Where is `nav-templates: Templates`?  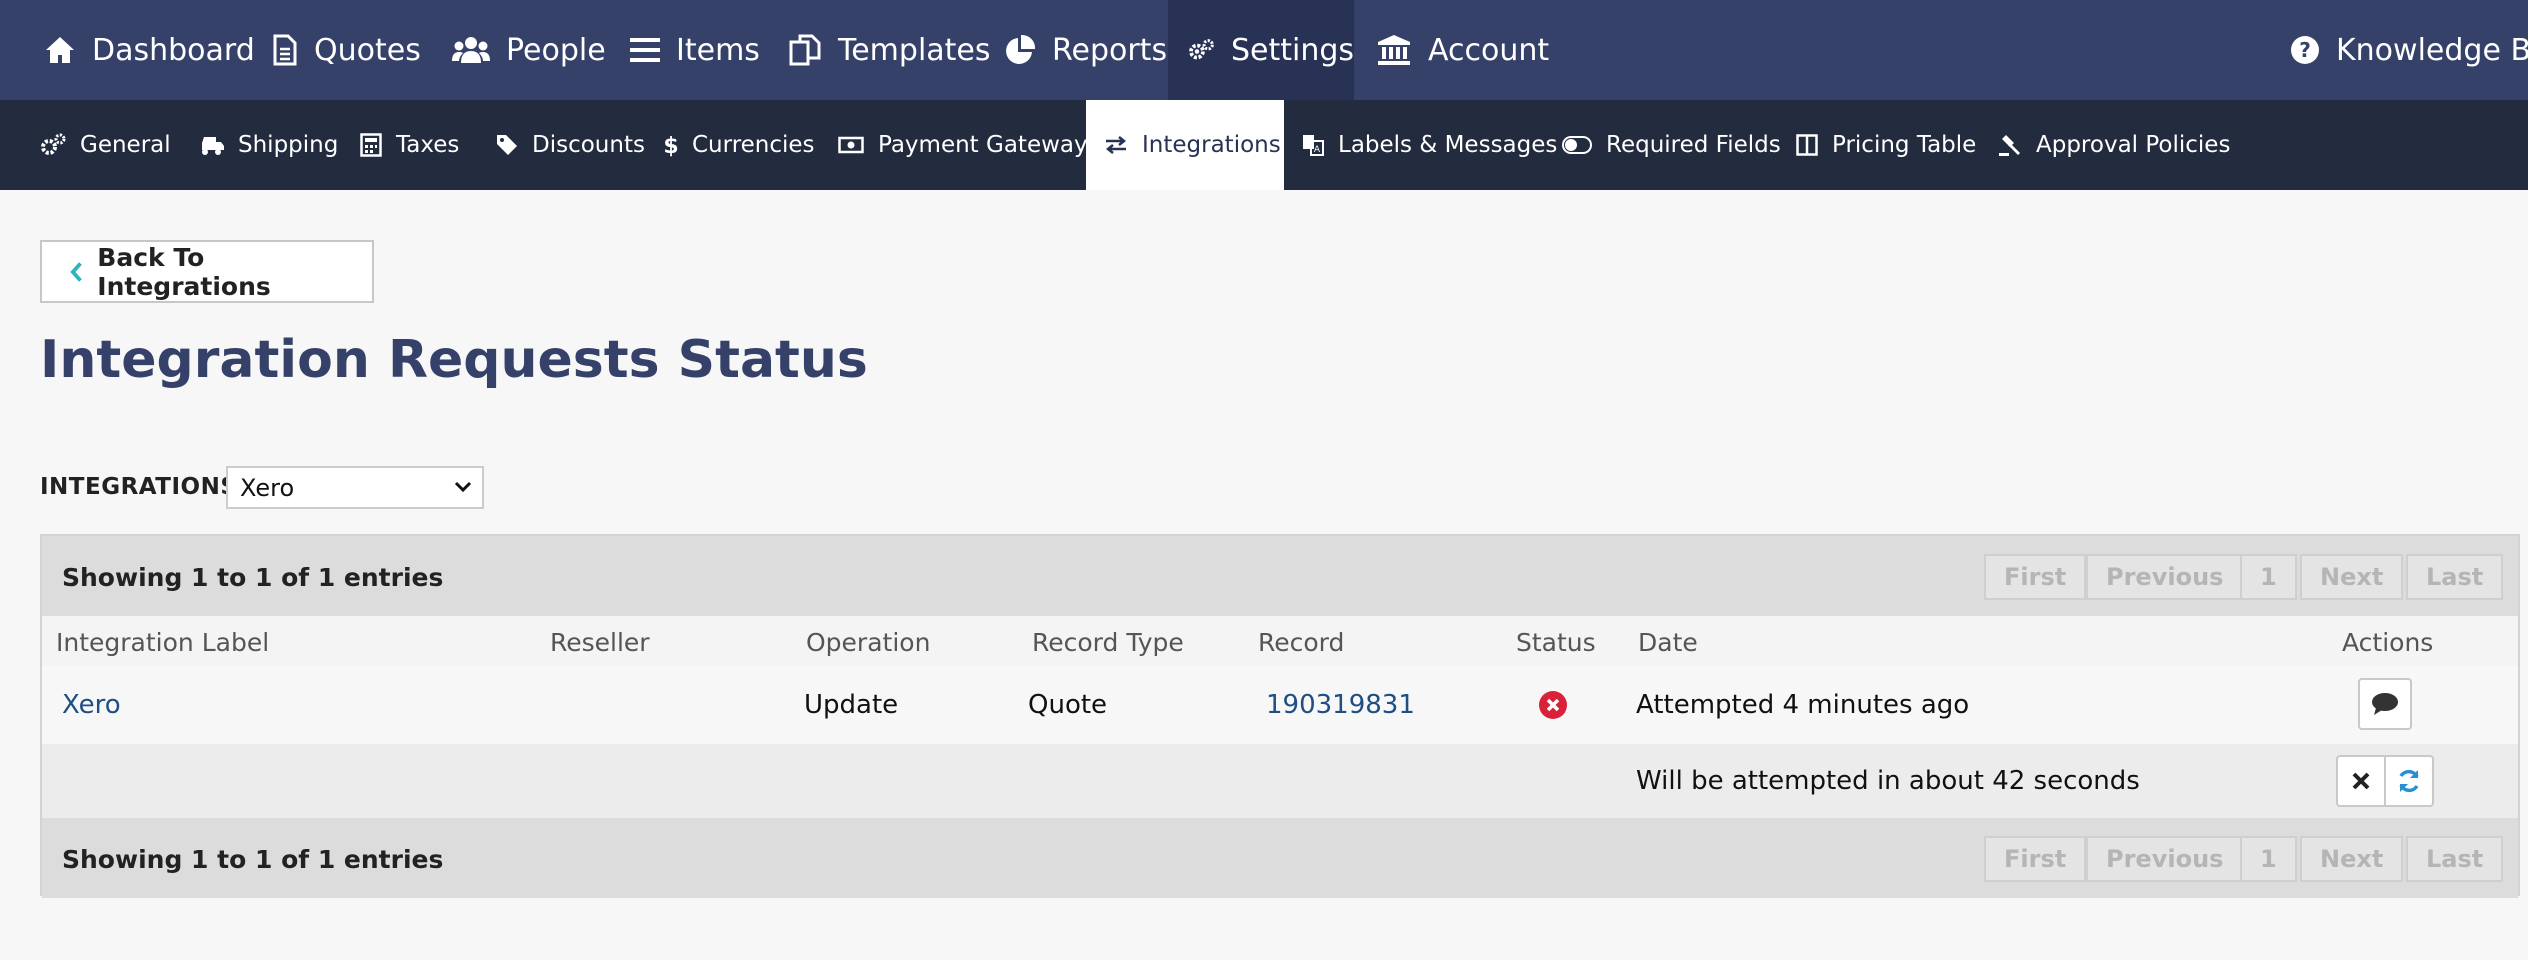 nav-templates: Templates is located at coordinates (889, 50).